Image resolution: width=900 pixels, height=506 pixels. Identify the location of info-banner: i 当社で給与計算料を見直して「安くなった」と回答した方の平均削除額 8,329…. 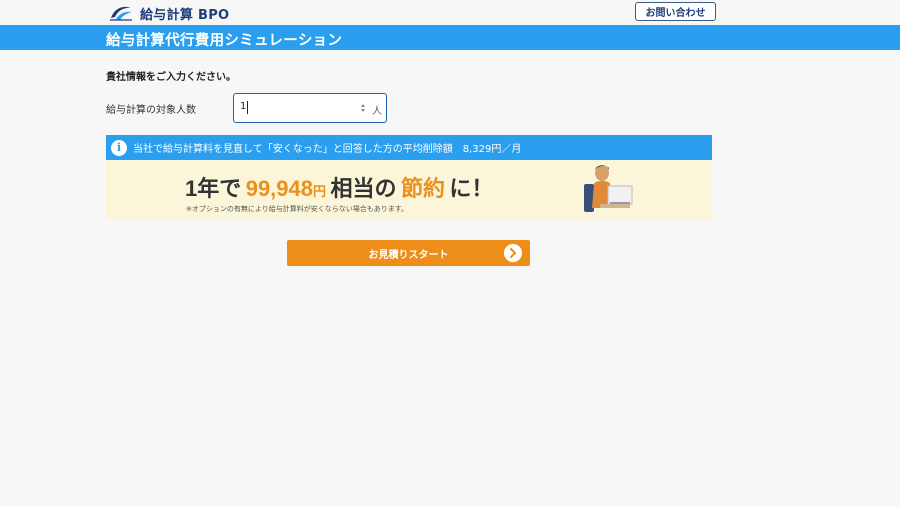
(409, 147).